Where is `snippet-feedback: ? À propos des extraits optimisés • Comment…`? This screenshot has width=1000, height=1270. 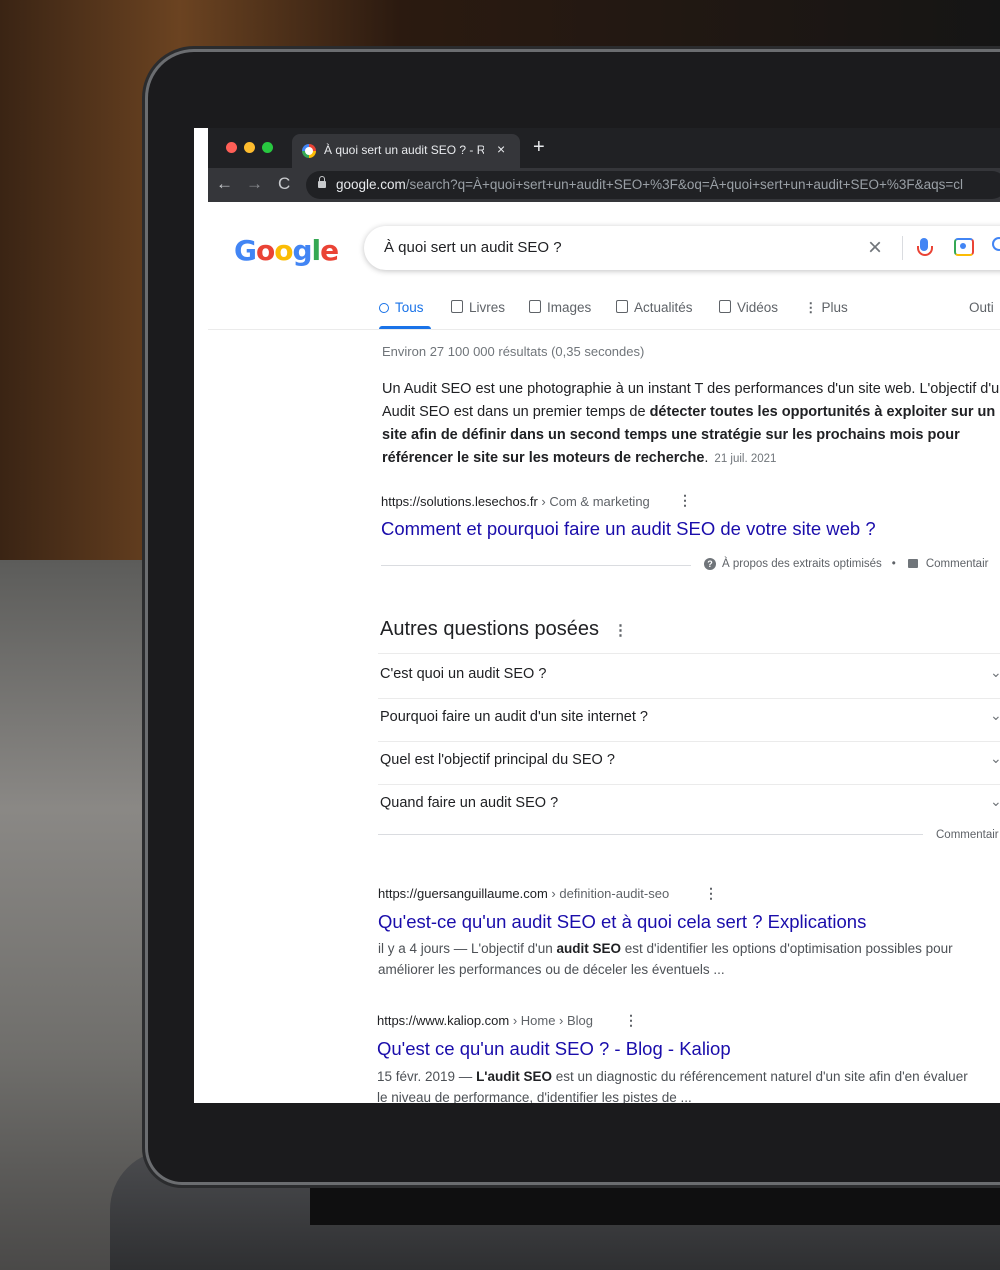 snippet-feedback: ? À propos des extraits optimisés • Comment… is located at coordinates (846, 564).